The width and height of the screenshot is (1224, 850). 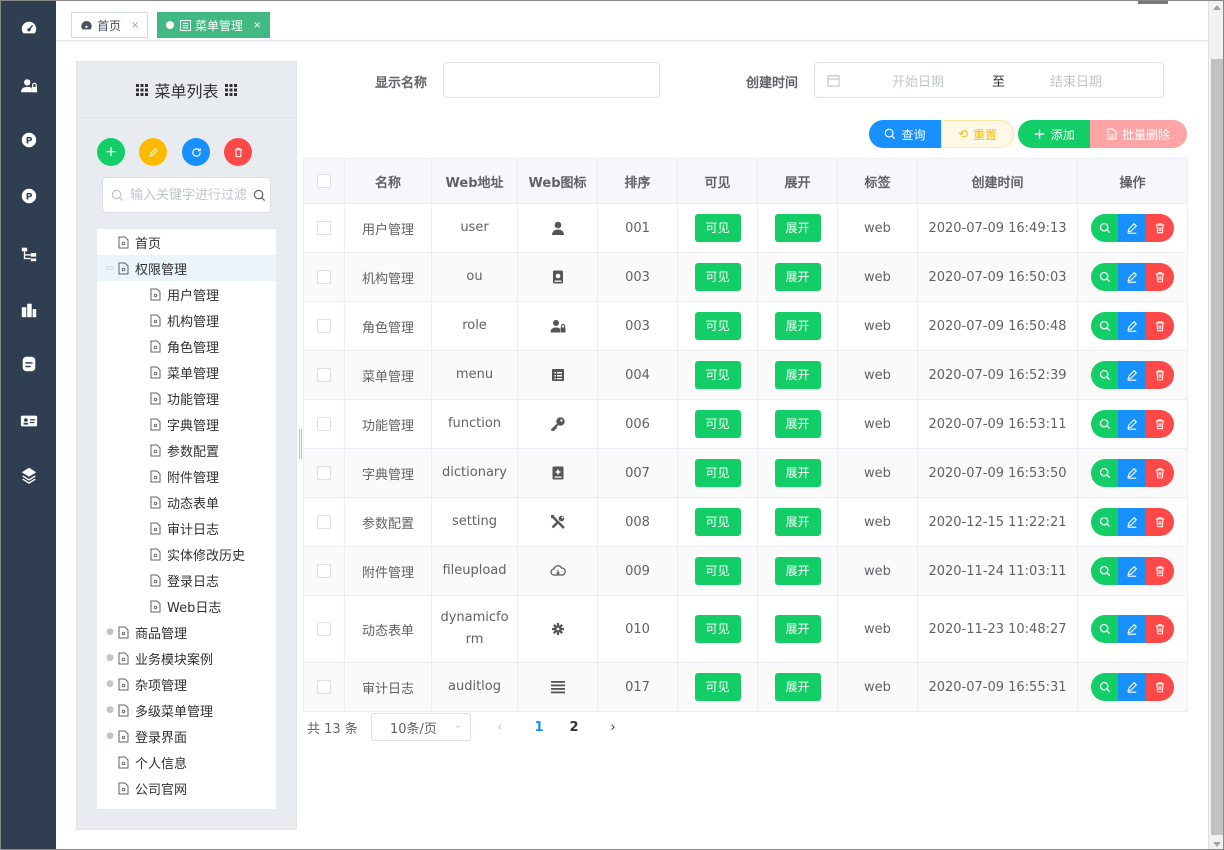 I want to click on tree-node: 首页, so click(x=186, y=242).